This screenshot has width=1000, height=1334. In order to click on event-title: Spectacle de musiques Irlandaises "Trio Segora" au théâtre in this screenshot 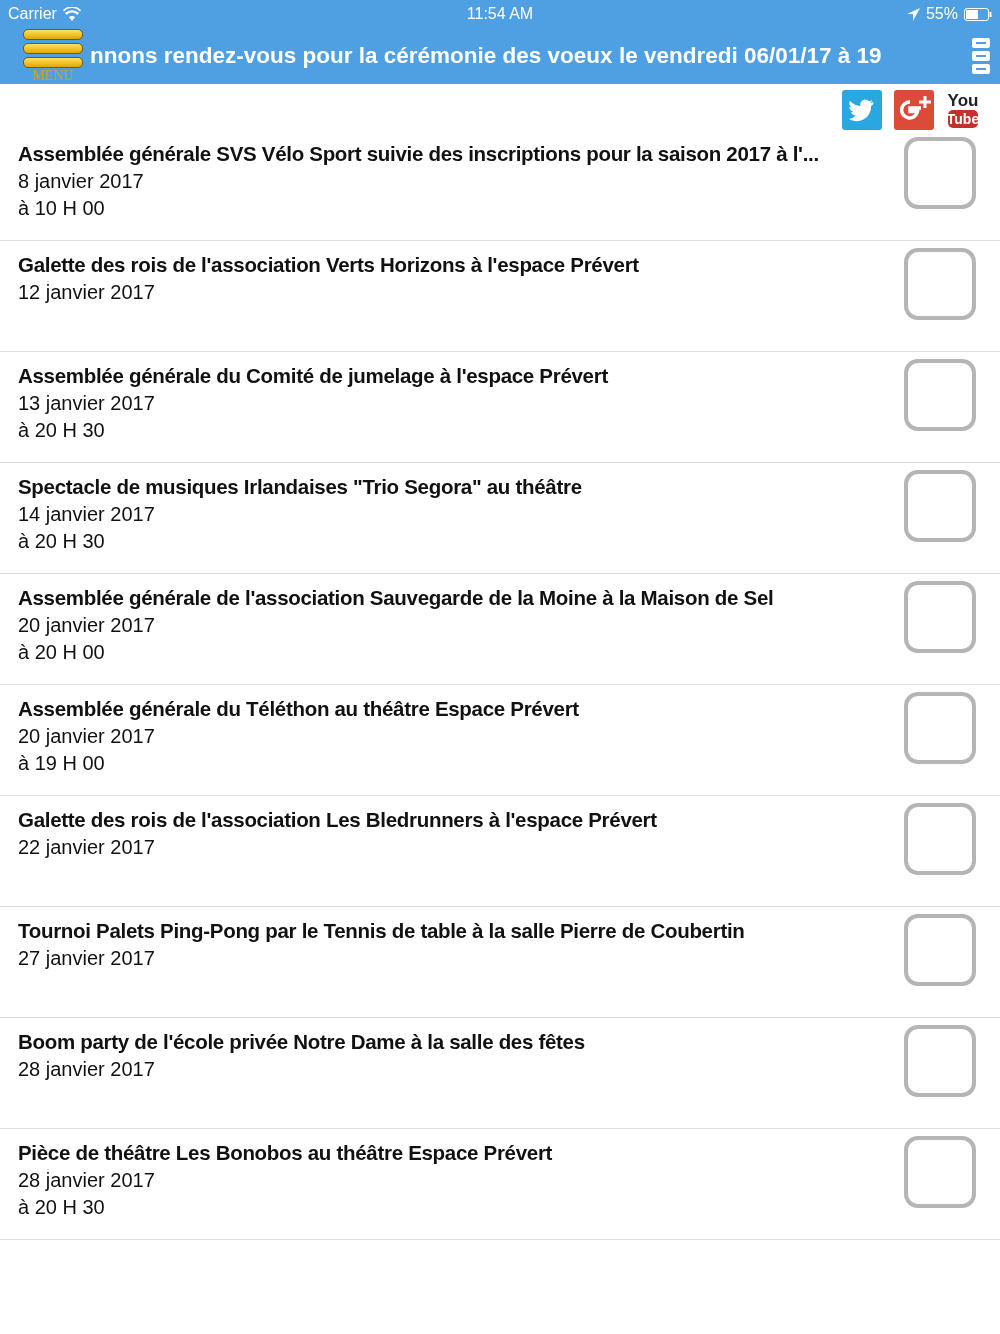, I will do `click(300, 487)`.